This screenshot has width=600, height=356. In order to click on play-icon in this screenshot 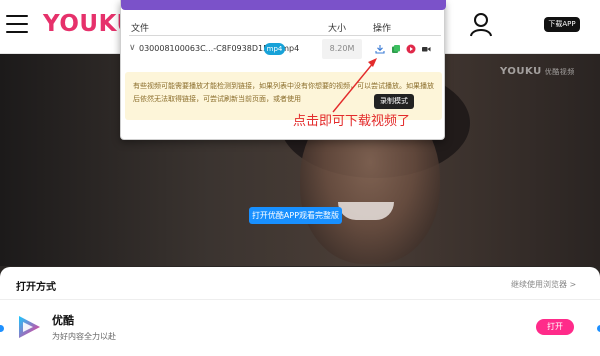, I will do `click(411, 49)`.